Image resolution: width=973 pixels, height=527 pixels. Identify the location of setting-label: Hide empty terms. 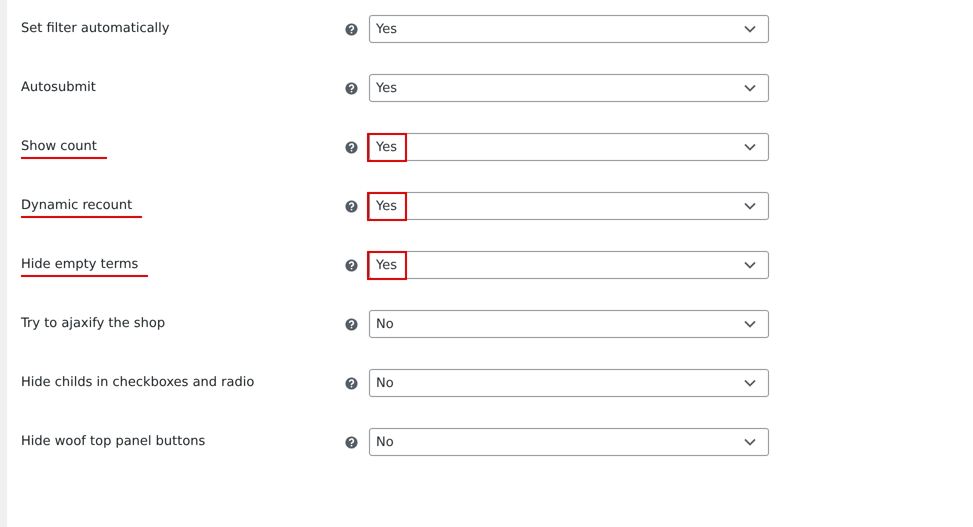
(84, 267).